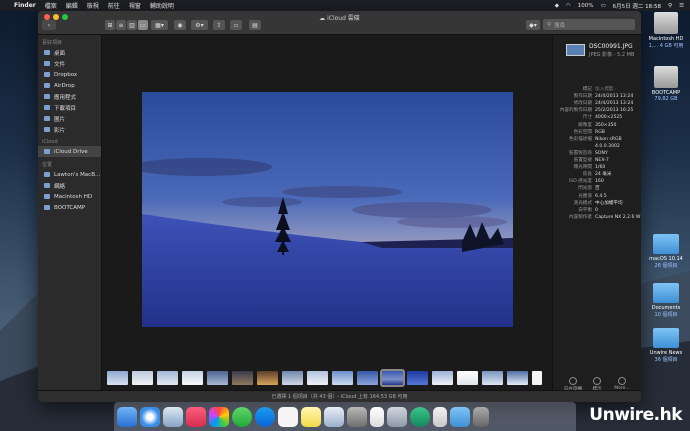 The height and width of the screenshot is (431, 690). Describe the element at coordinates (93, 5) in the screenshot. I see `menu-view: 檢視` at that location.